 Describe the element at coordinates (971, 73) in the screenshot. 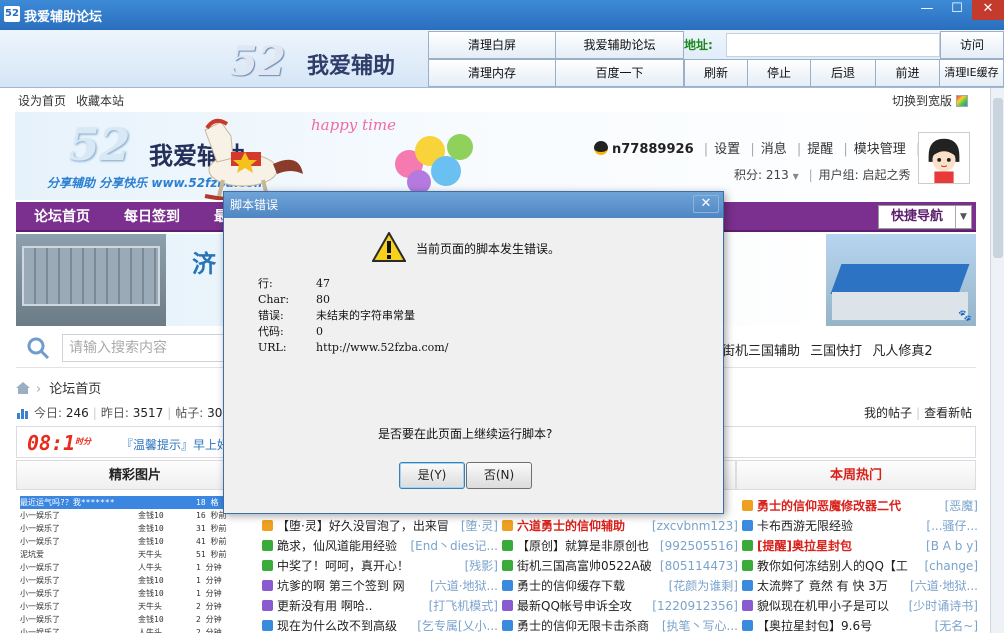

I see `clear-ie-cache-button: 清理IE缓存` at that location.